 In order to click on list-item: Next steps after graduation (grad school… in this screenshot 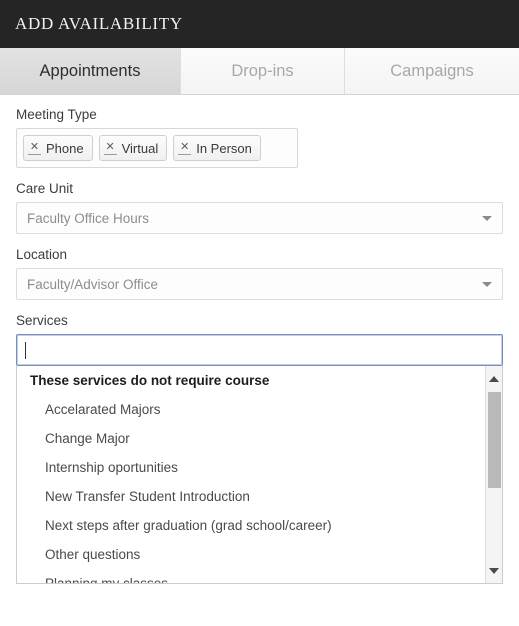, I will do `click(259, 525)`.